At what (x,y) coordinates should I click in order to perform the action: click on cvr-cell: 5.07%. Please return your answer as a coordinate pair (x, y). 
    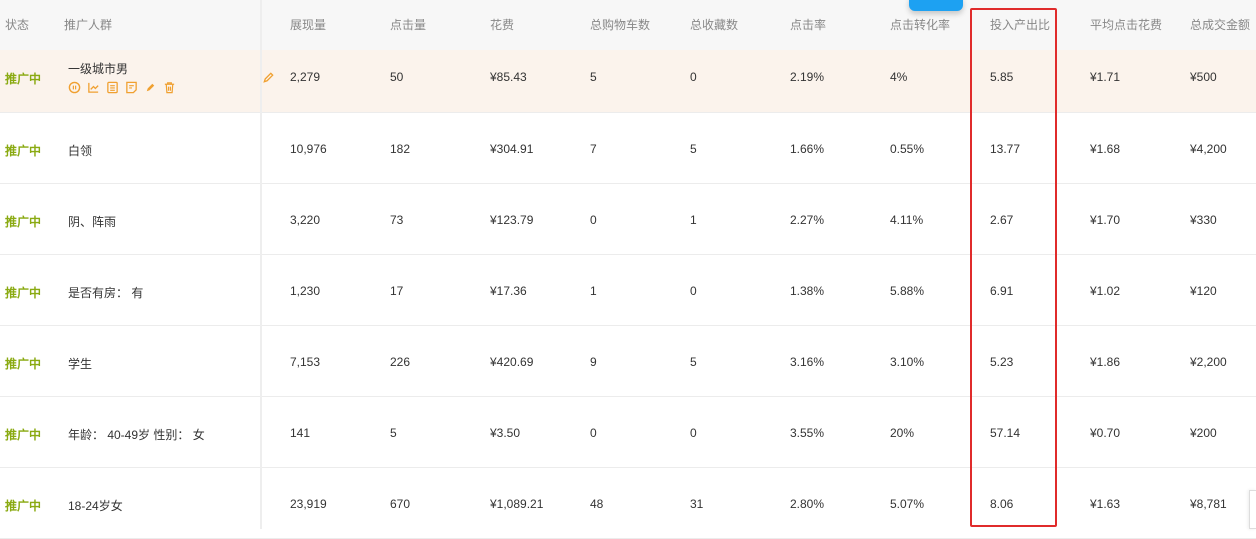
    Looking at the image, I should click on (907, 504).